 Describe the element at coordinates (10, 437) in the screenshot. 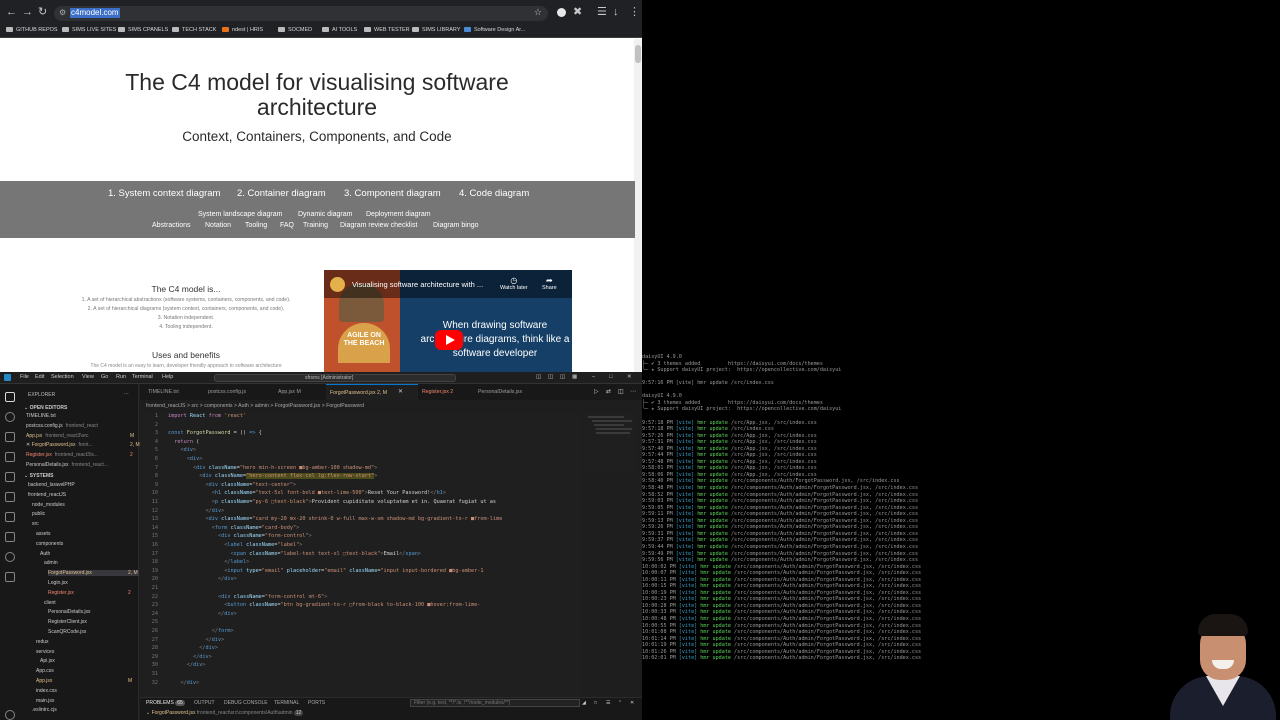

I see `source-control-icon` at that location.